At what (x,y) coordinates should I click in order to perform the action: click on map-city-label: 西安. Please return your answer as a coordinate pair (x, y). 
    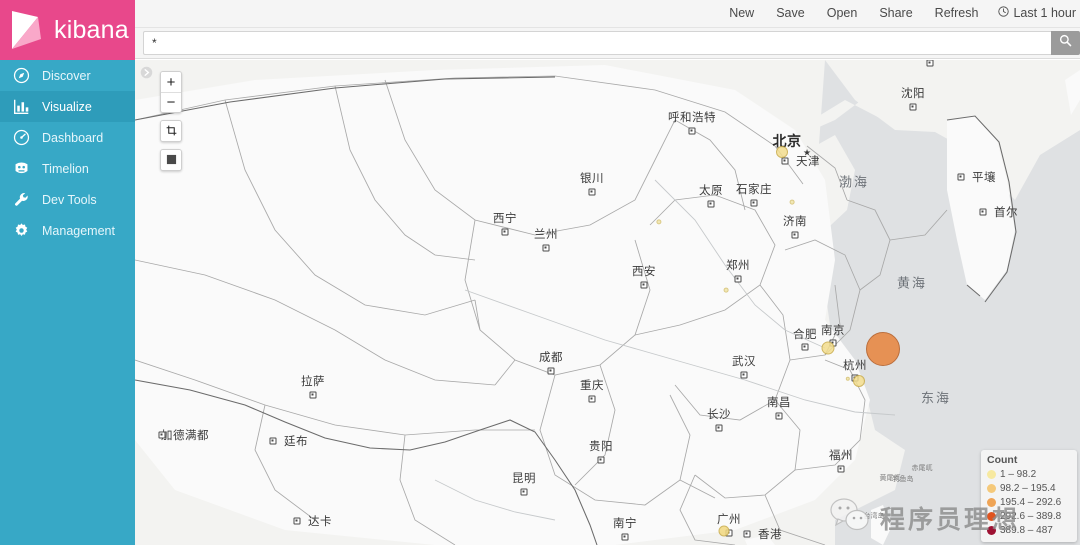
    Looking at the image, I should click on (644, 271).